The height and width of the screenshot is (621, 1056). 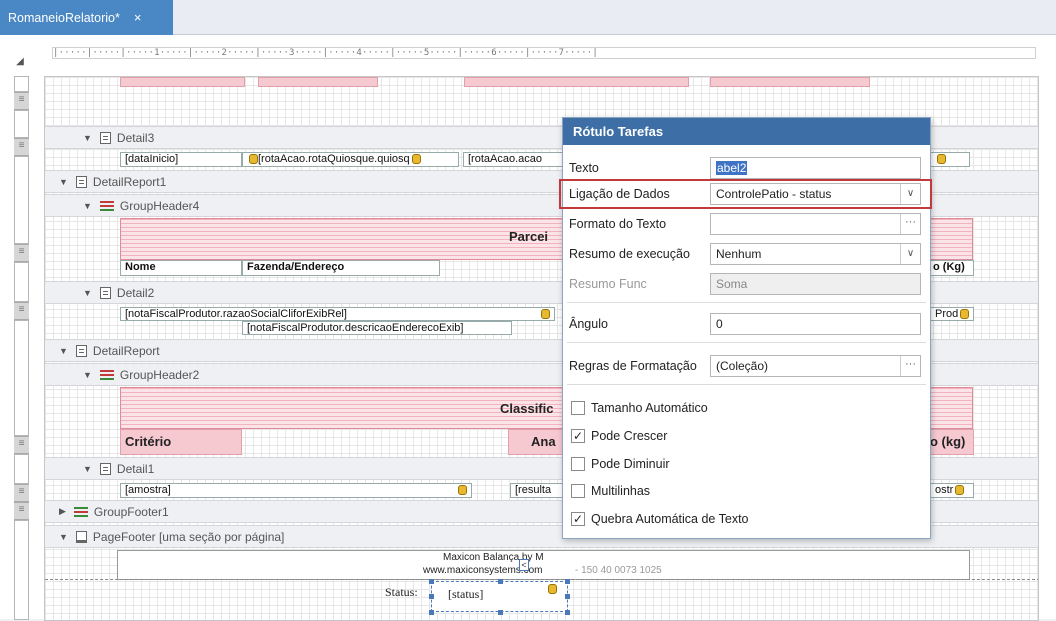 I want to click on regras-label: Regras de Formatação, so click(x=633, y=366).